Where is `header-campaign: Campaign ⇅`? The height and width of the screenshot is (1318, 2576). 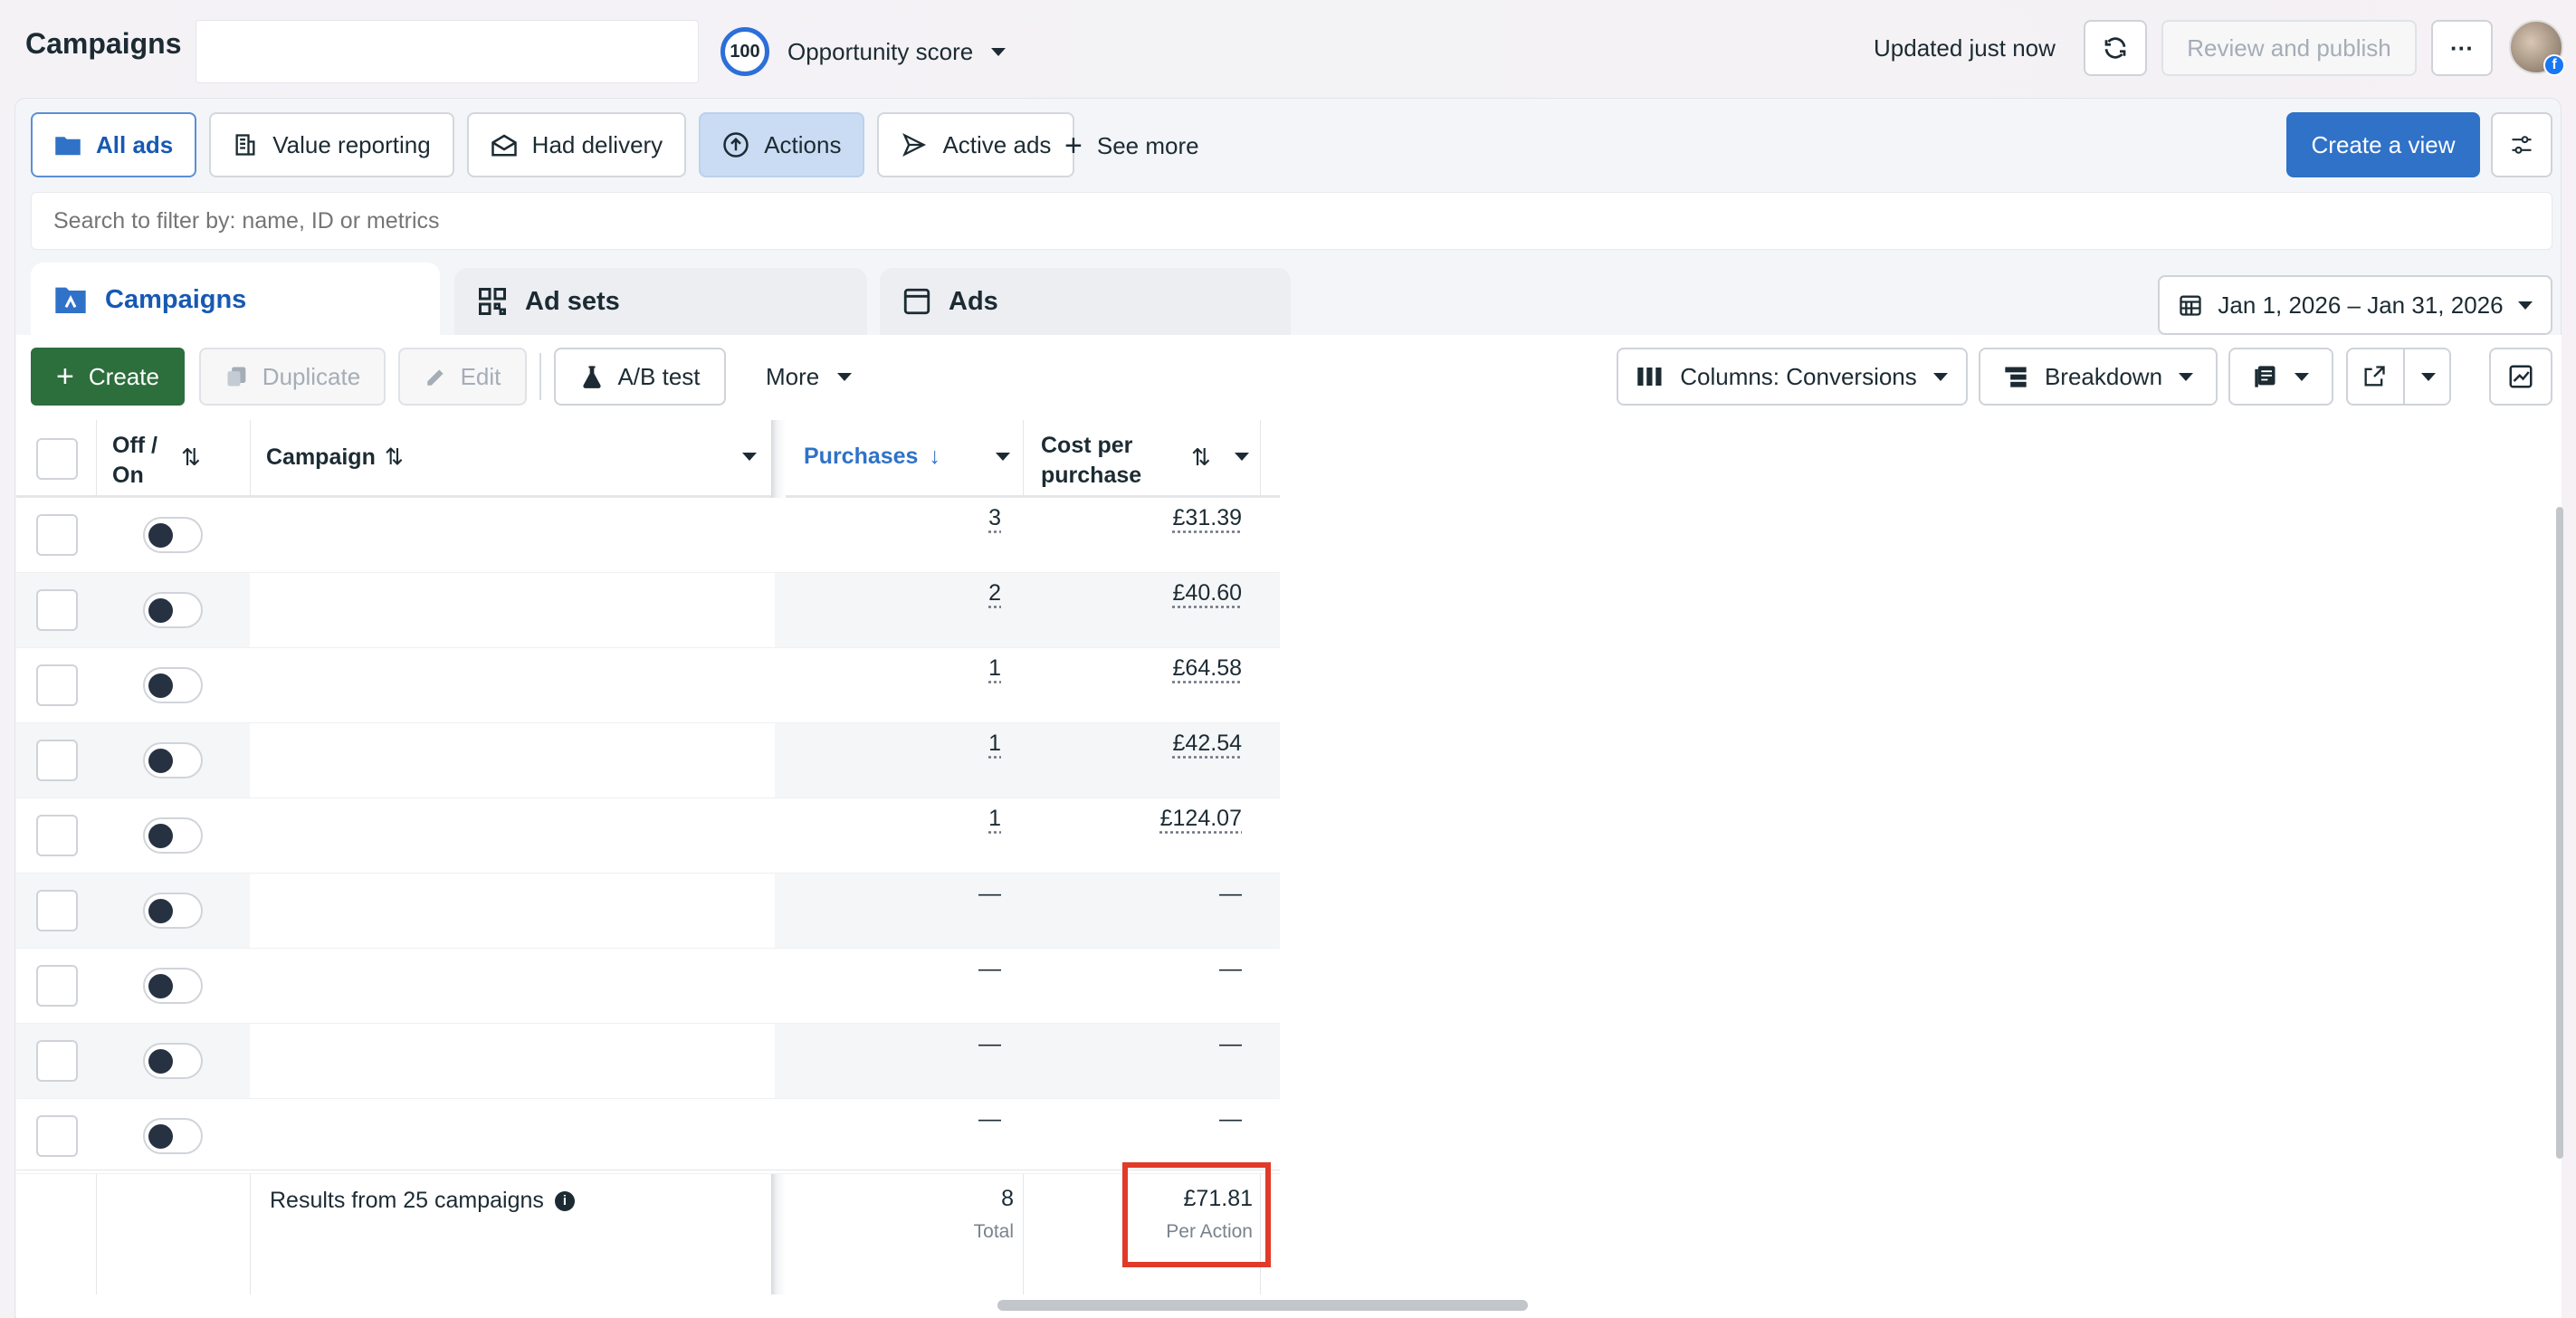 header-campaign: Campaign ⇅ is located at coordinates (335, 458).